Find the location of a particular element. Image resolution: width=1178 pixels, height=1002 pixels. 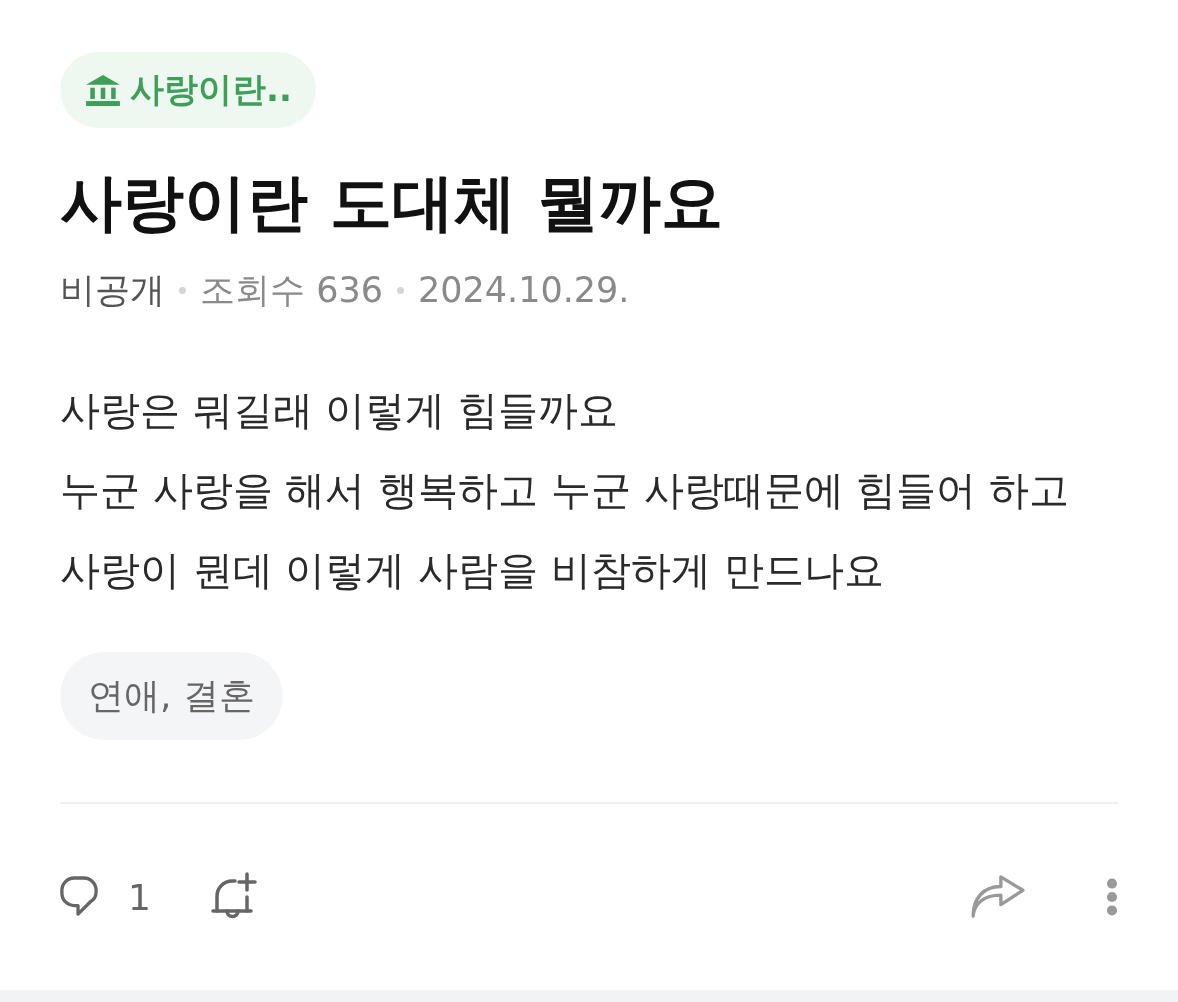

tag-chip: 연애, 결혼 is located at coordinates (171, 696).